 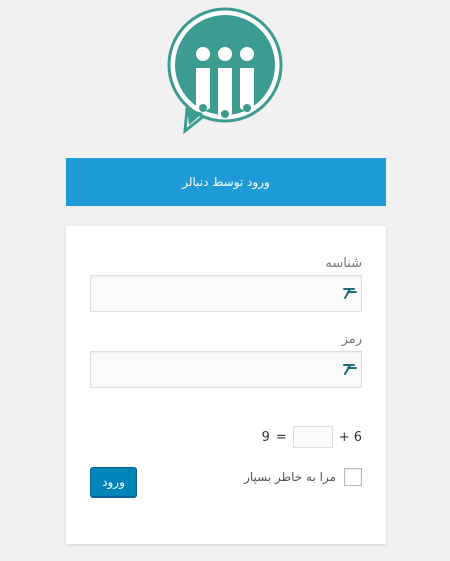 I want to click on remember-me-checkbox, so click(x=353, y=477).